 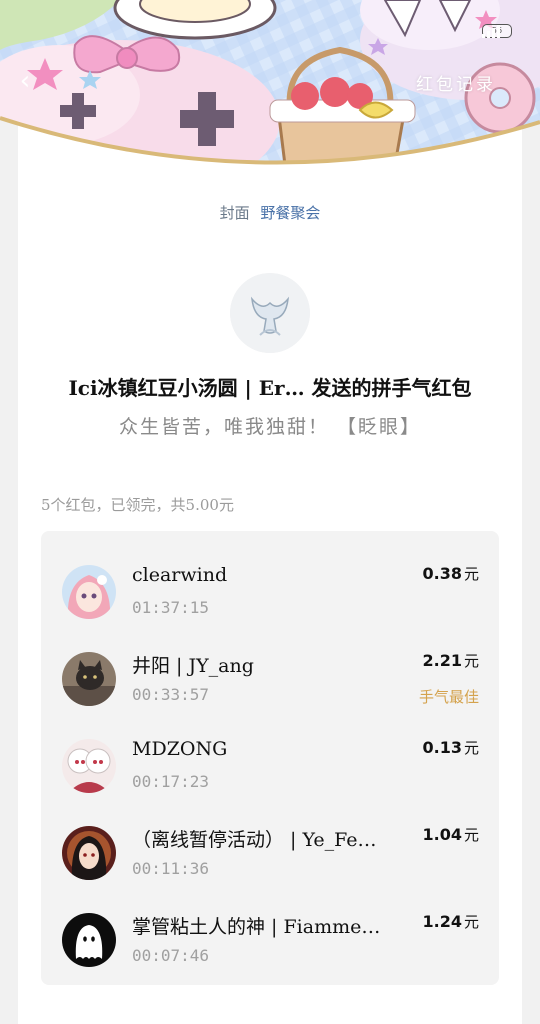 I want to click on received-time: 00:11:36, so click(x=171, y=868).